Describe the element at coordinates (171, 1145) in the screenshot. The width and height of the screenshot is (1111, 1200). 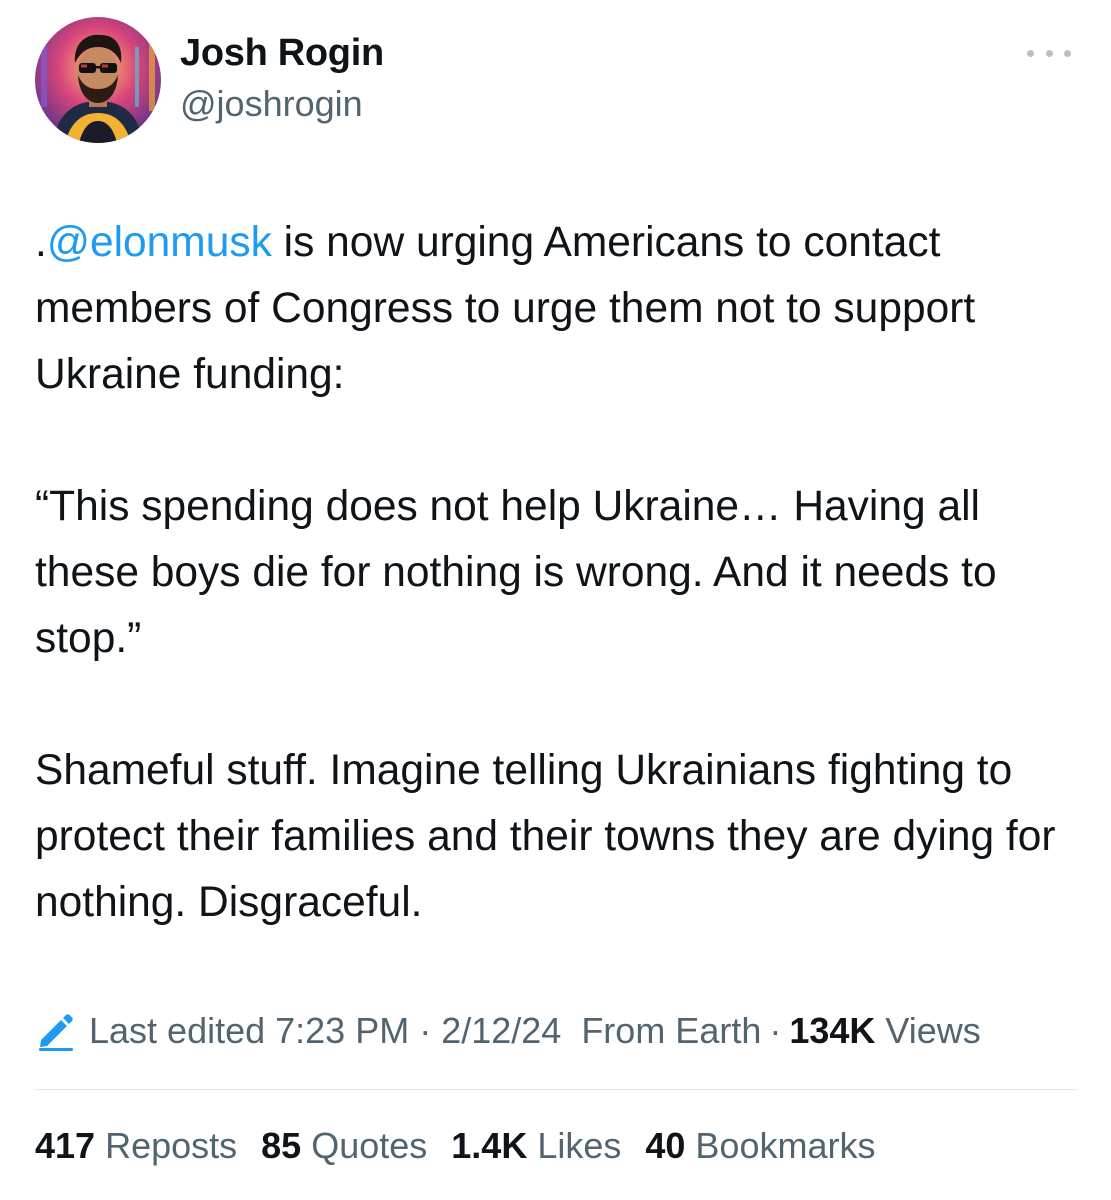
I see `reposts-label: Reposts` at that location.